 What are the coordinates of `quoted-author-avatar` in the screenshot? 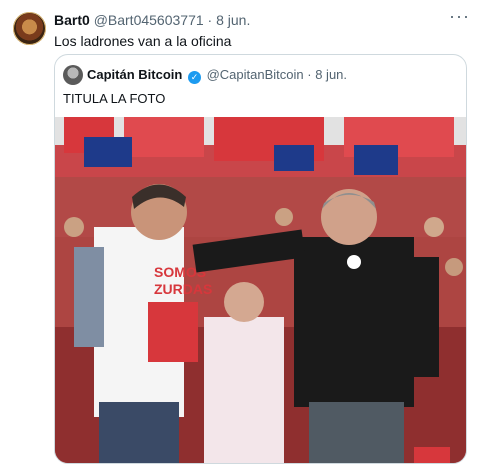 It's located at (73, 75).